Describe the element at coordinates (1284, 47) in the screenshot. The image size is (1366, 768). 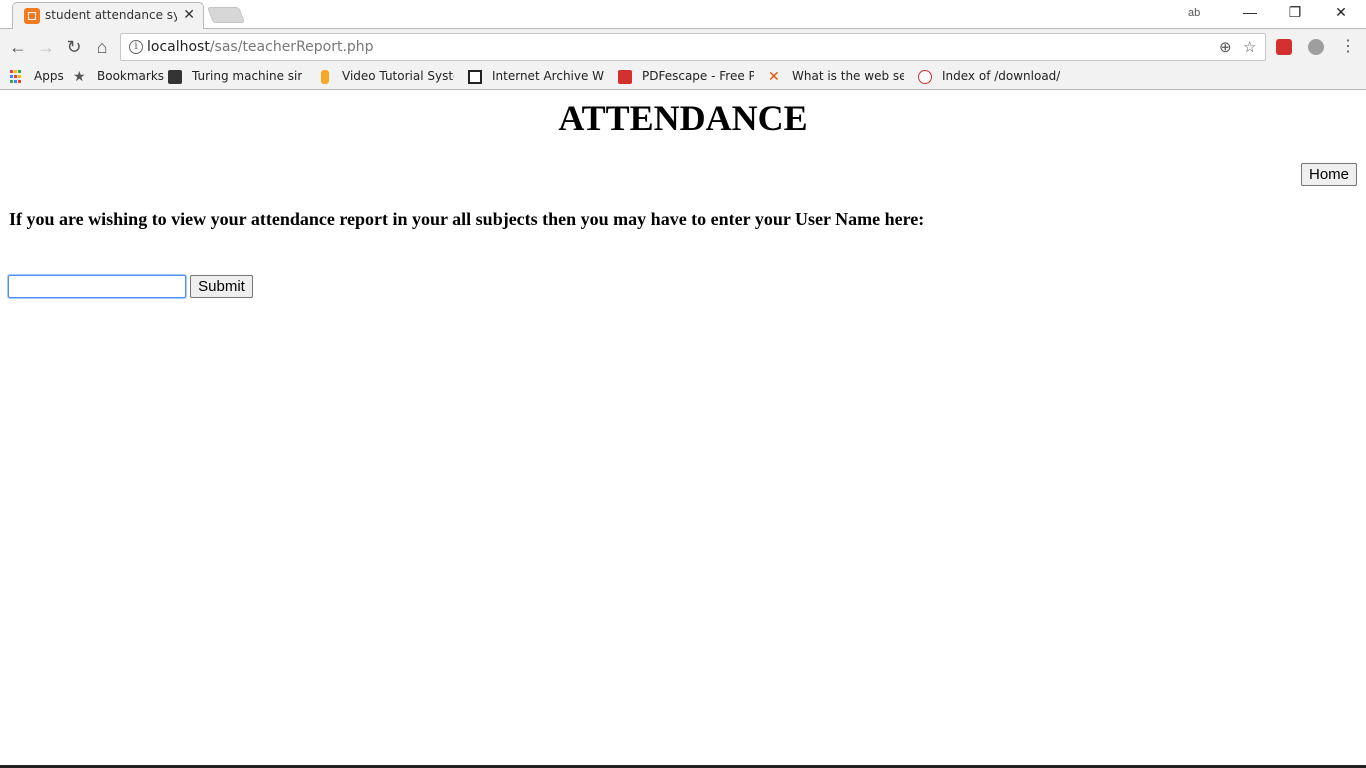
I see `extension-red-icon` at that location.